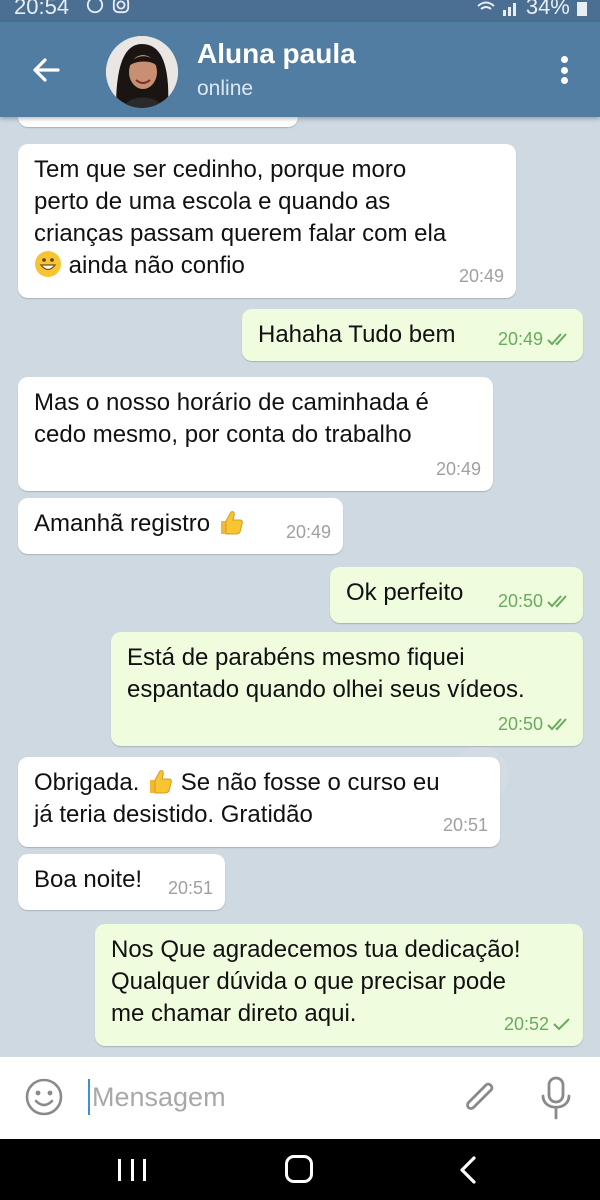  I want to click on signal-icon, so click(509, 10).